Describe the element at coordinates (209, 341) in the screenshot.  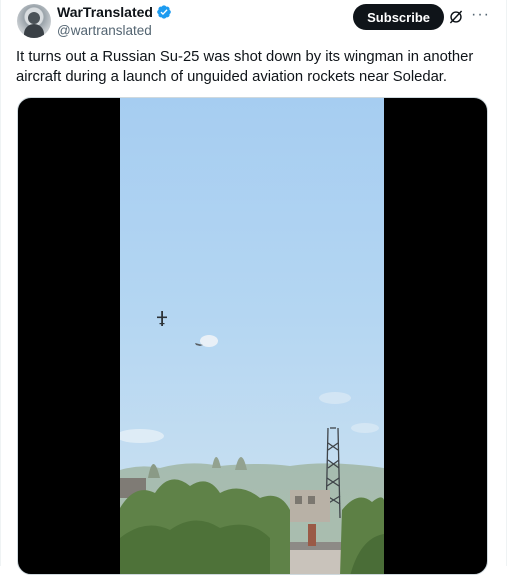
I see `smoke-puff` at that location.